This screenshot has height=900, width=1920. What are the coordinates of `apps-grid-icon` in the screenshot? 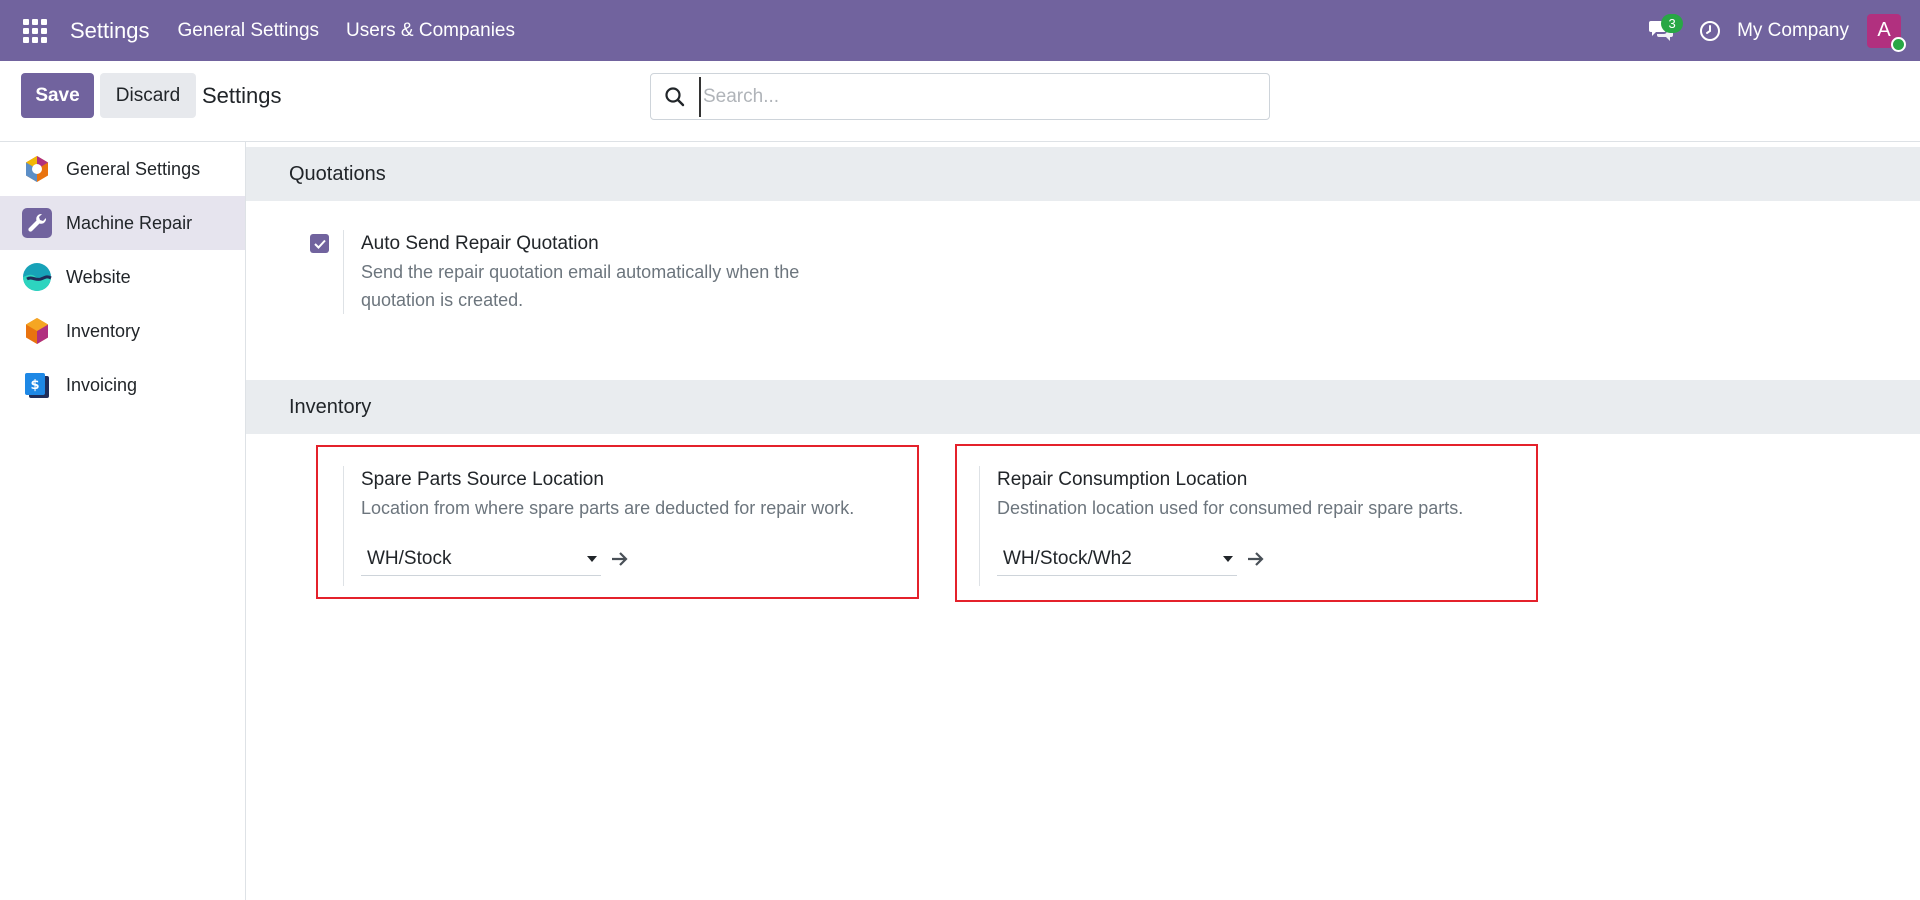 It's located at (35, 30).